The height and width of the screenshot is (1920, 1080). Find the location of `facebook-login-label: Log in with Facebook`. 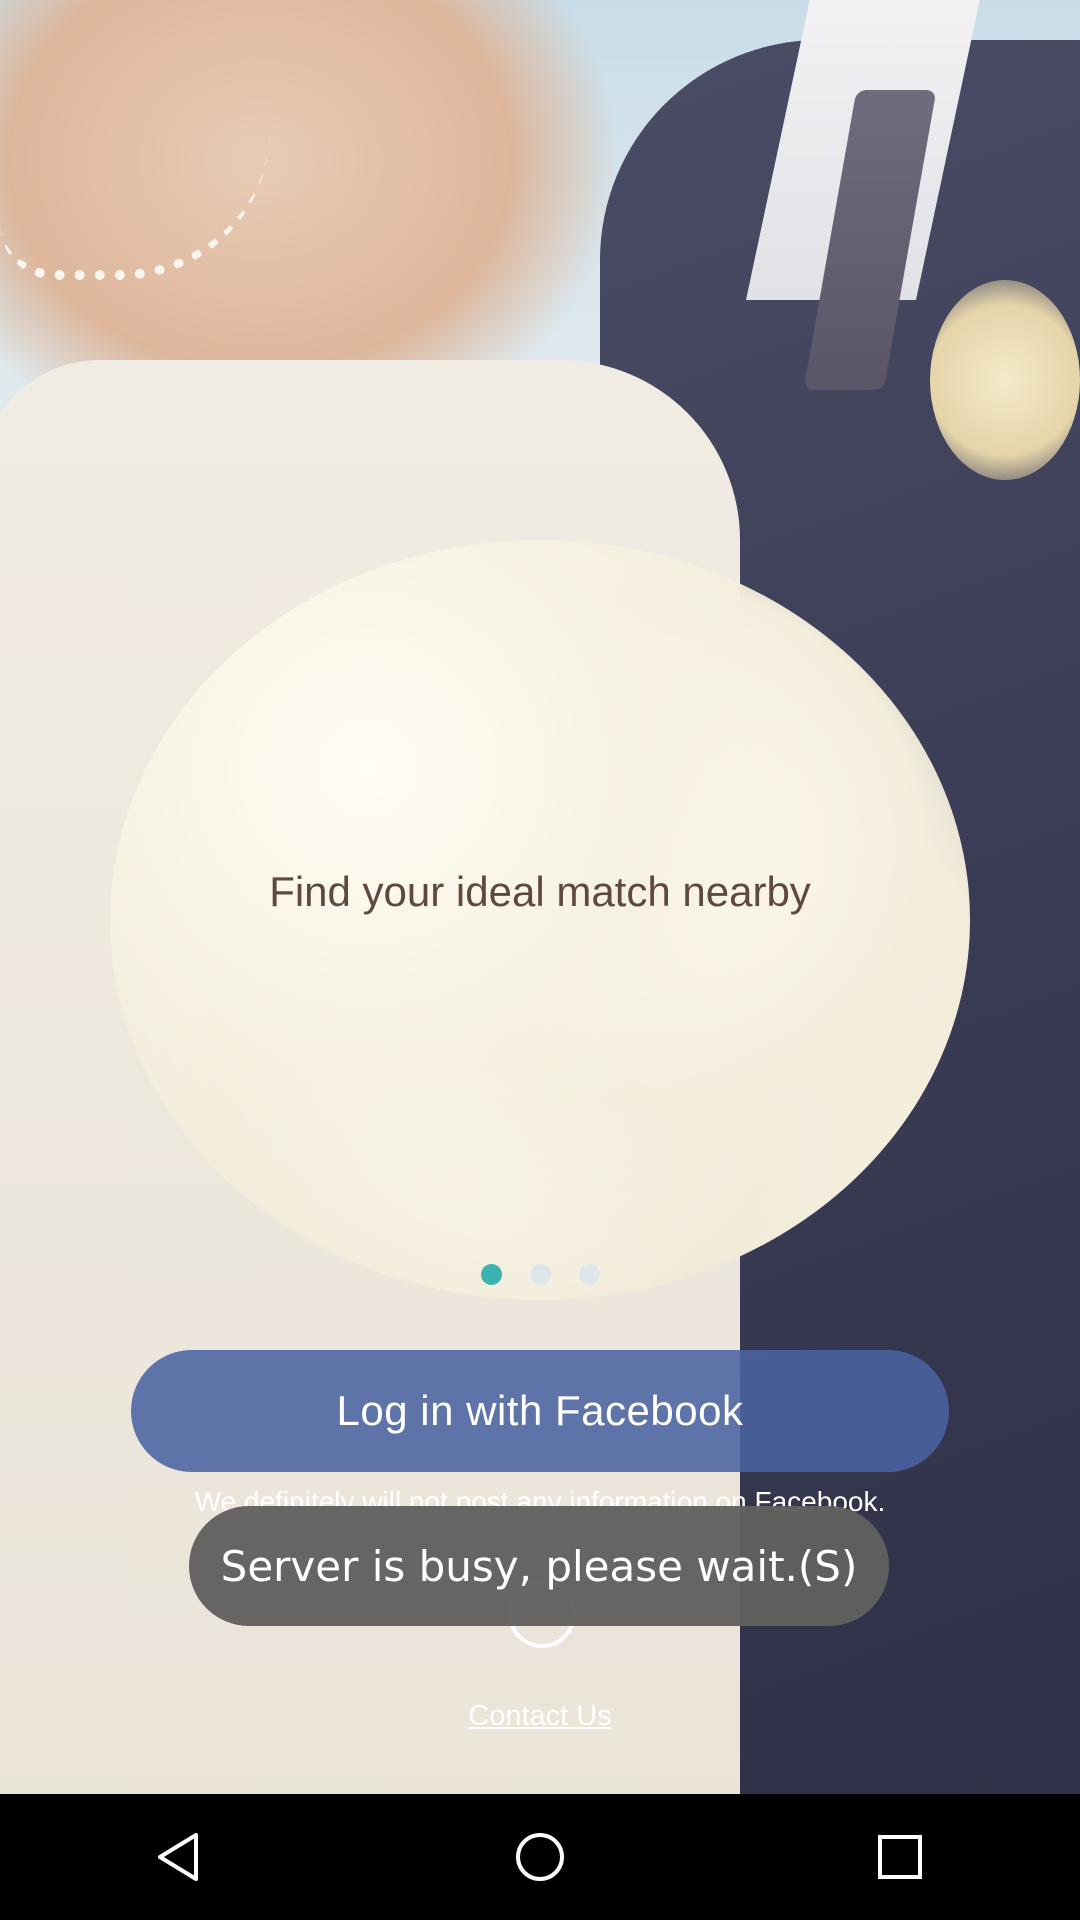

facebook-login-label: Log in with Facebook is located at coordinates (540, 1410).